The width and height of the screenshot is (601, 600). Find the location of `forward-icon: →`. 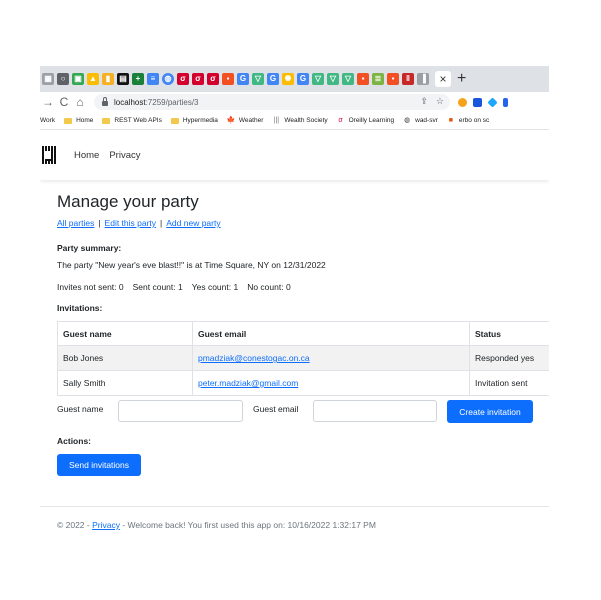

forward-icon: → is located at coordinates (48, 102).